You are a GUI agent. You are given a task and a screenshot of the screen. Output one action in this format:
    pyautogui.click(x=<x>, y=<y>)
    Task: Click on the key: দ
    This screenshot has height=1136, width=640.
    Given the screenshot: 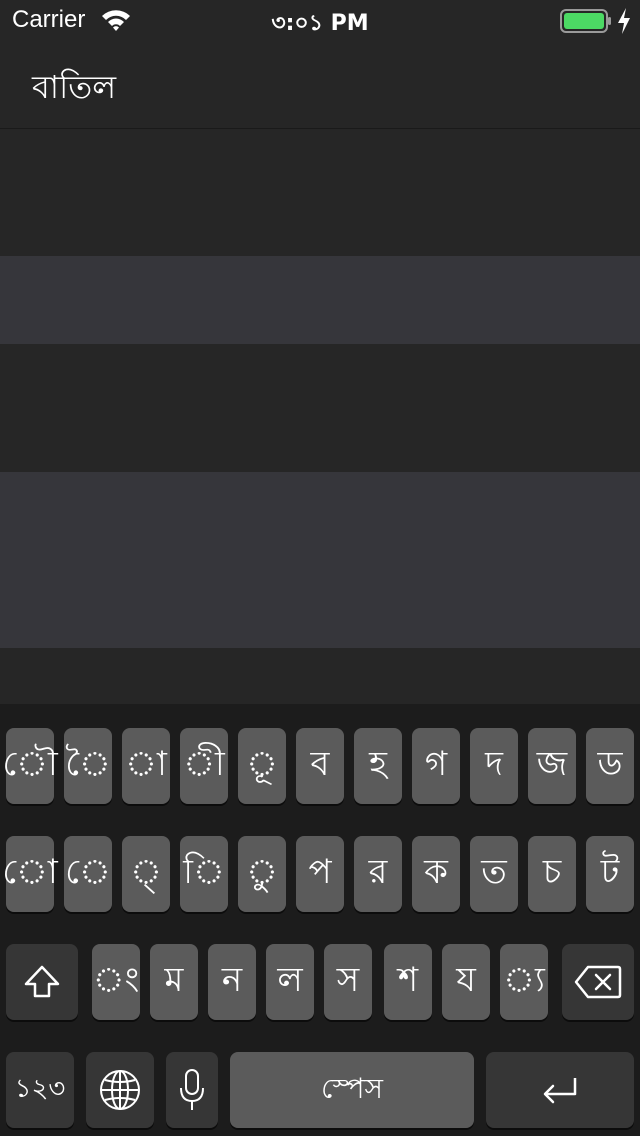 What is the action you would take?
    pyautogui.click(x=494, y=766)
    